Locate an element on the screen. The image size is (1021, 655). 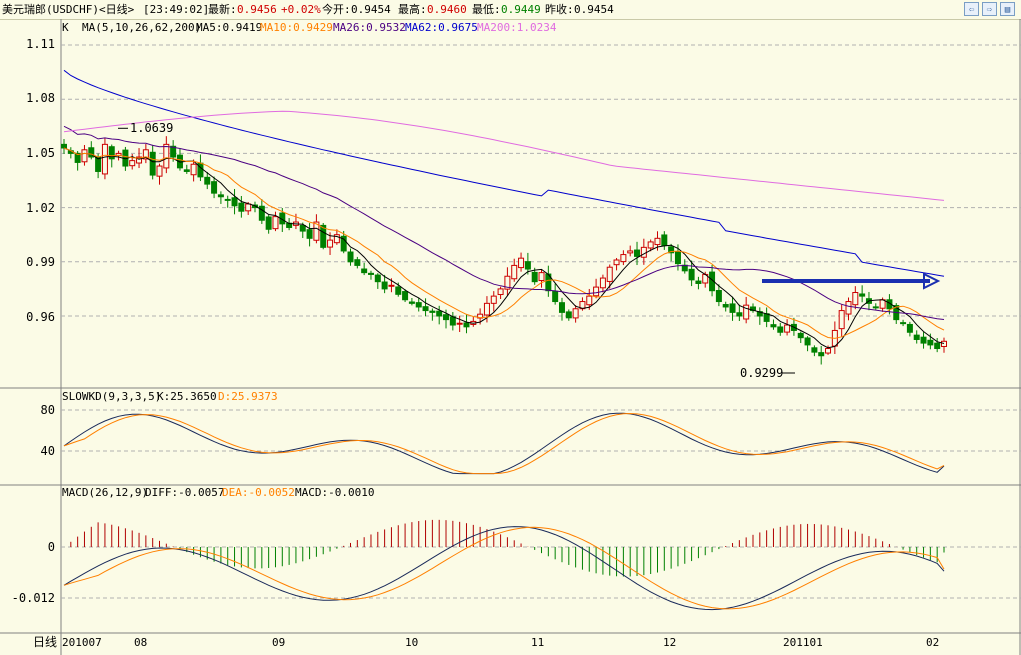
macd-diff-label: DIFF:-0.0057 is located at coordinates (185, 492).